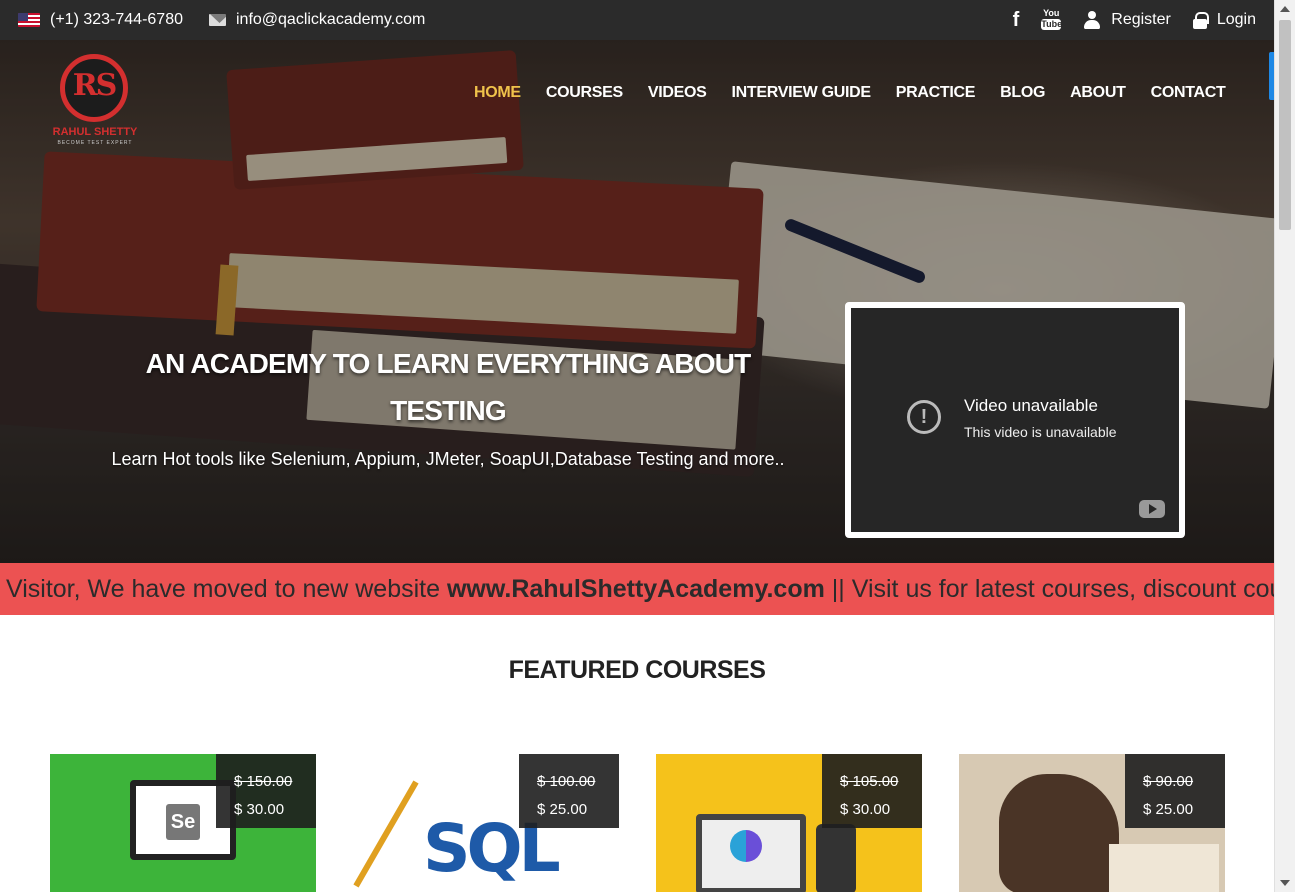 The image size is (1295, 892). Describe the element at coordinates (486, 823) in the screenshot. I see `course-card: SQL $ 100.00 $ 25.00` at that location.